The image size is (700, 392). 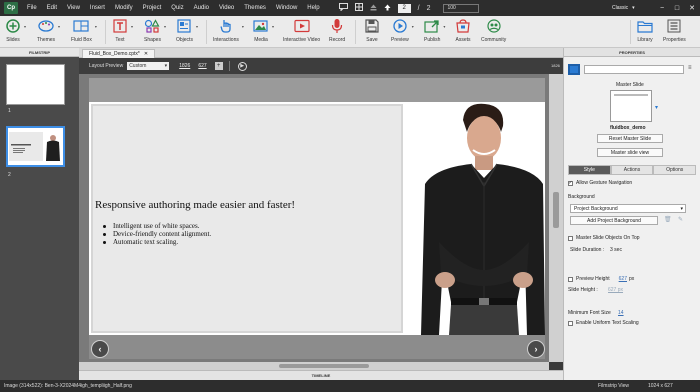 What do you see at coordinates (343, 8) in the screenshot?
I see `comment-icon` at bounding box center [343, 8].